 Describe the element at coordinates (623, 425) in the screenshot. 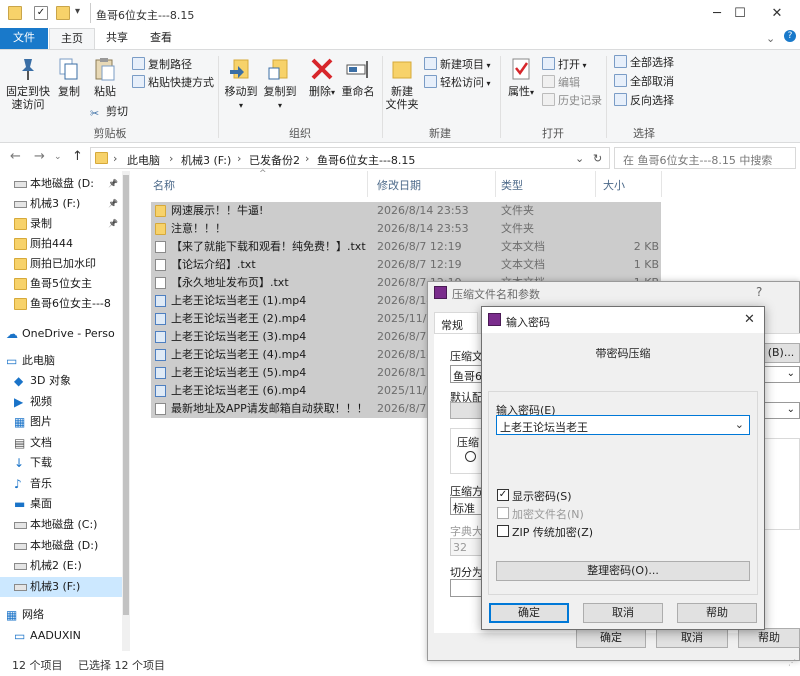

I see `password-input: 上老王论坛当老王 ⌄` at that location.